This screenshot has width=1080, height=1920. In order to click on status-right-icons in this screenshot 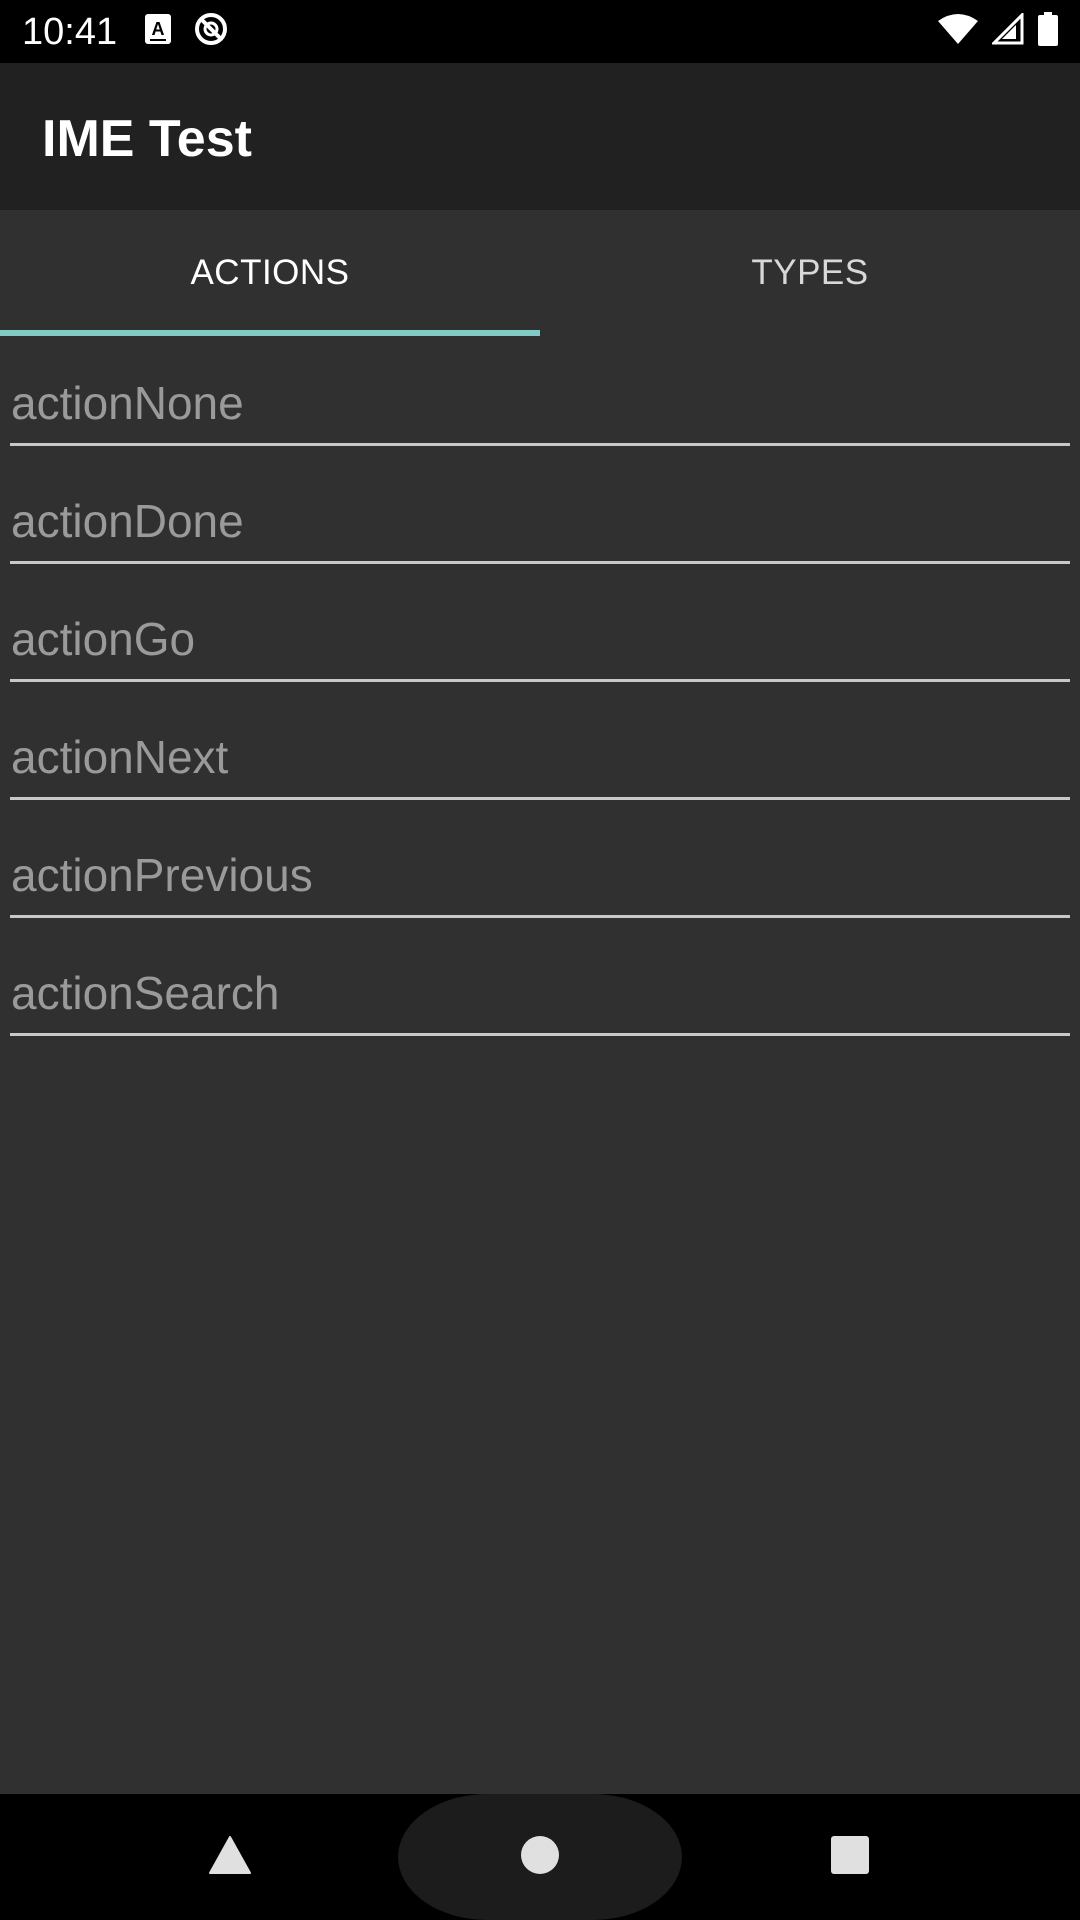, I will do `click(998, 30)`.